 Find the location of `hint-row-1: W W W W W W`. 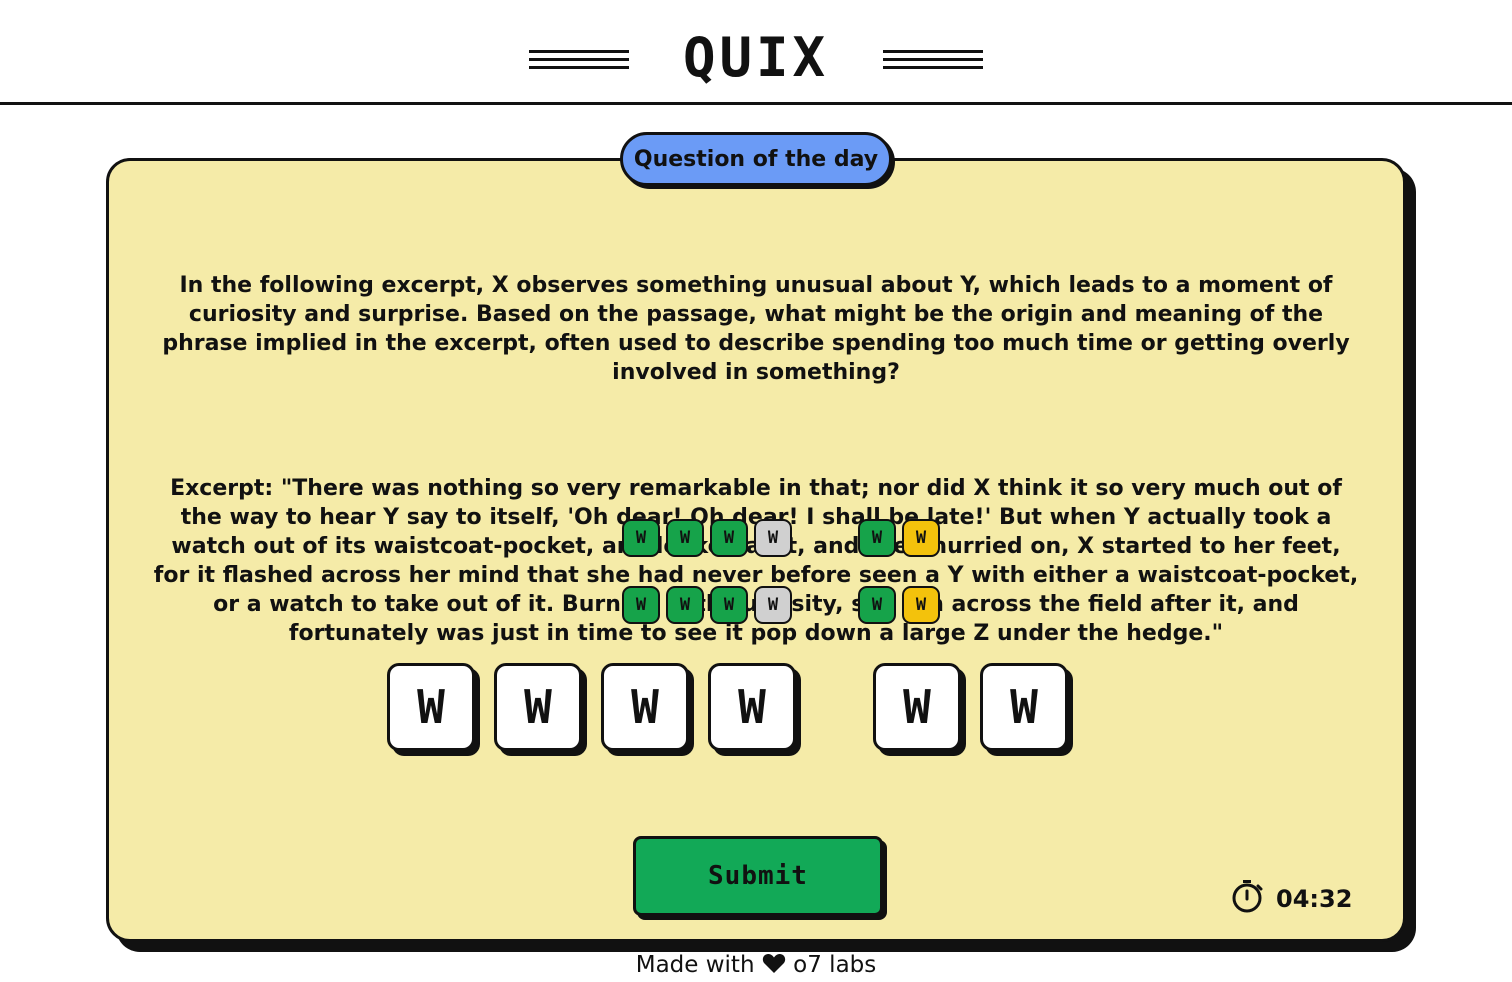

hint-row-1: W W W W W W is located at coordinates (781, 538).